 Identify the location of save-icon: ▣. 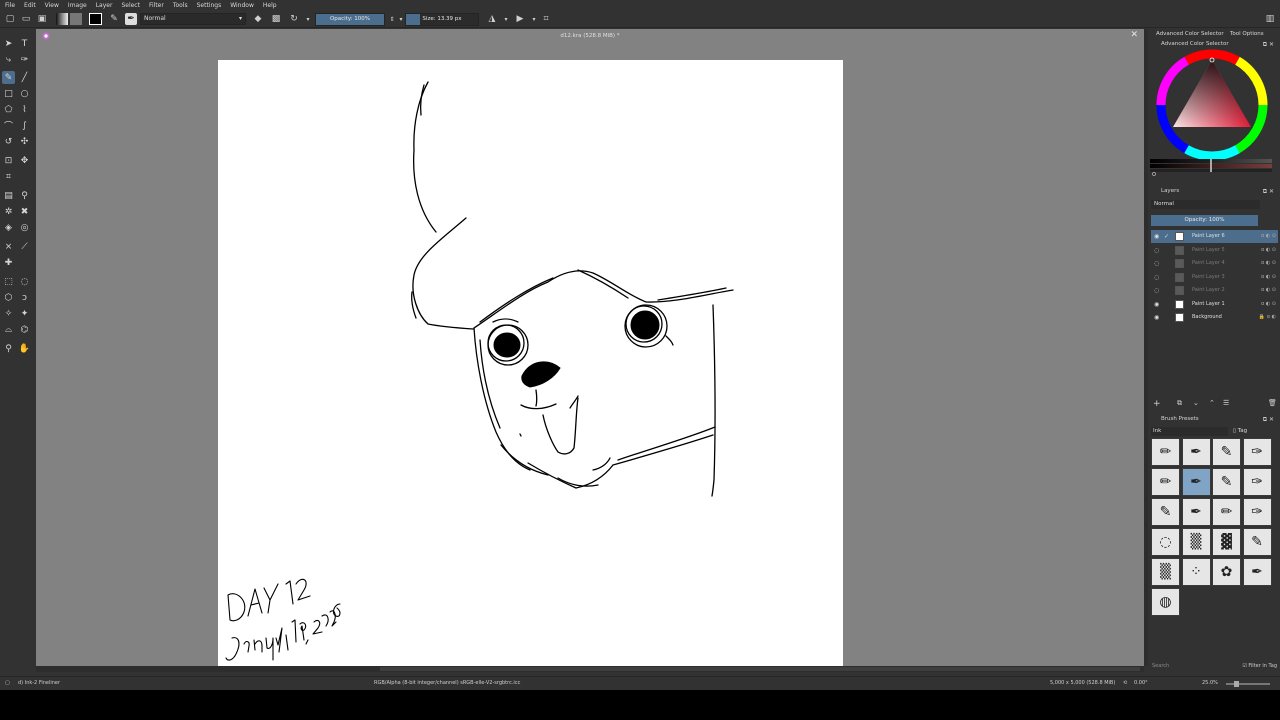
(42, 19).